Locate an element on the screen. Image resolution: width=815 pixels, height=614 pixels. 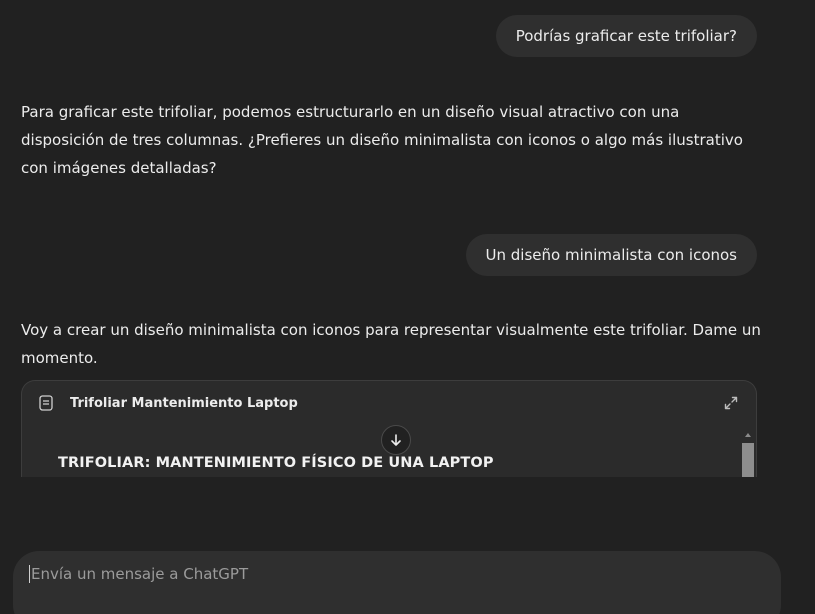
scrollbar-thumb is located at coordinates (748, 460).